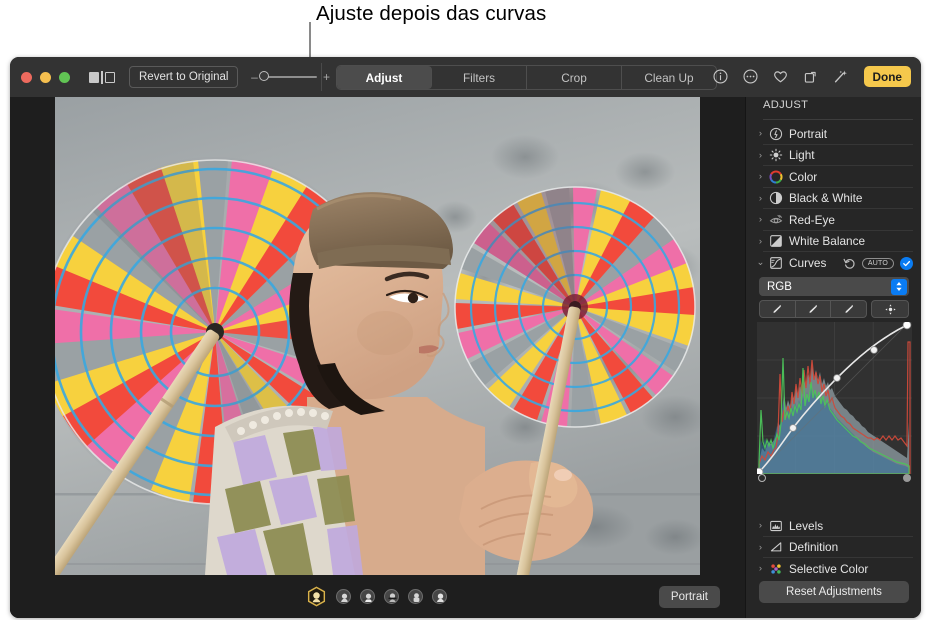  Describe the element at coordinates (391, 596) in the screenshot. I see `lighting-stage-thumb` at that location.